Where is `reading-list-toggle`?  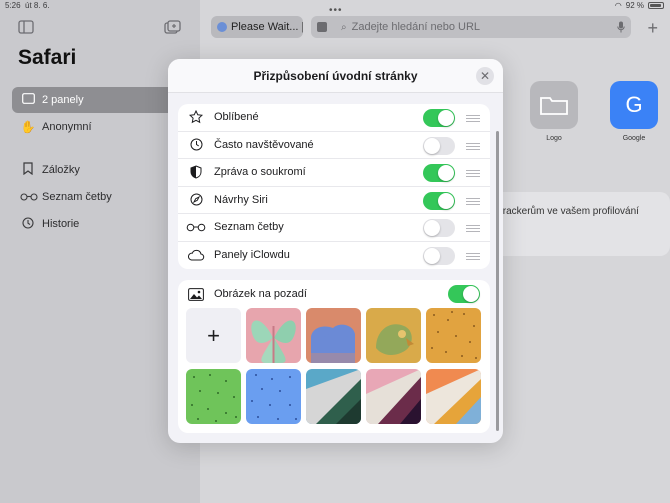 reading-list-toggle is located at coordinates (439, 228).